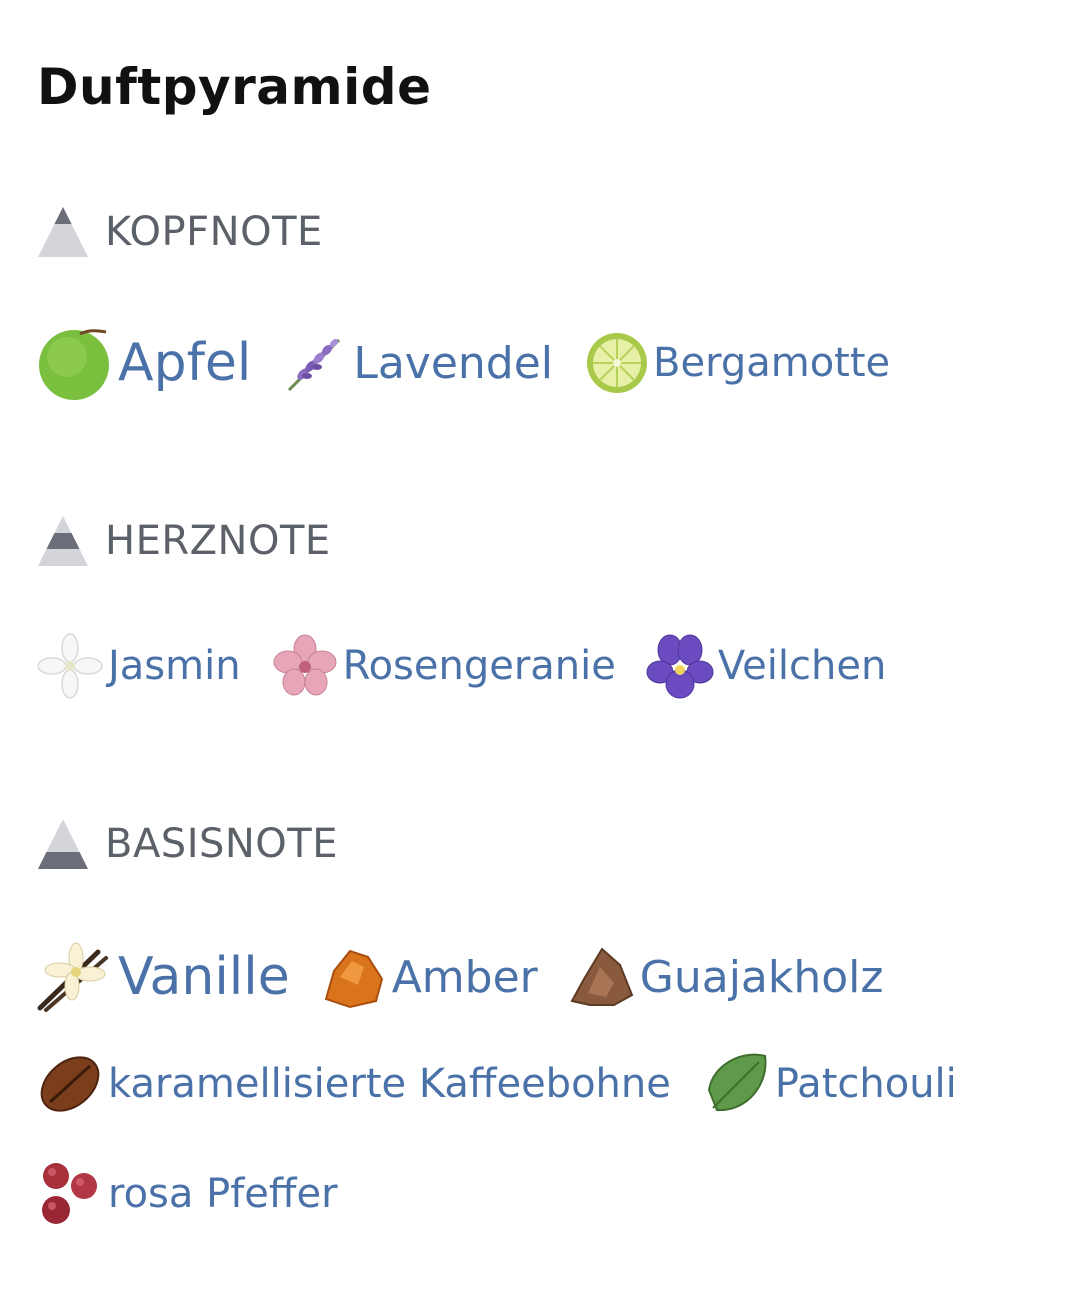  I want to click on section-header-herznote: HERZNOTE, so click(183, 541).